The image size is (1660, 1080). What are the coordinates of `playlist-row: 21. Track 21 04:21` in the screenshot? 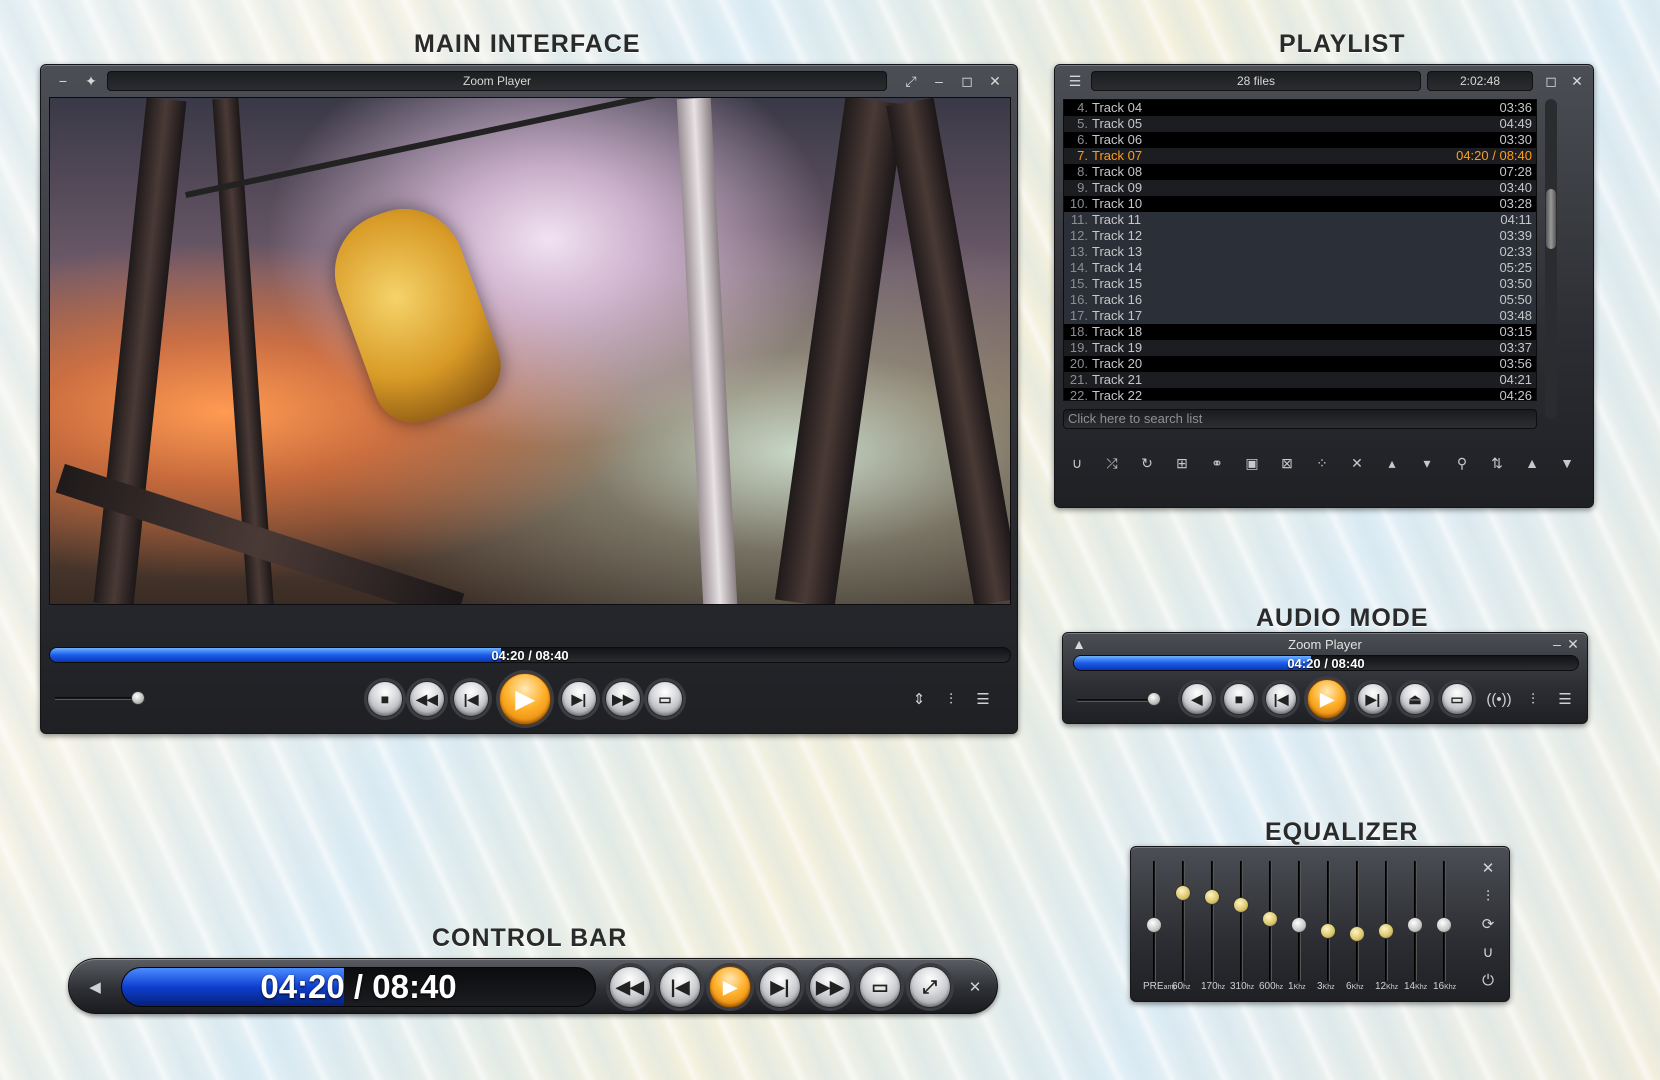 It's located at (1300, 380).